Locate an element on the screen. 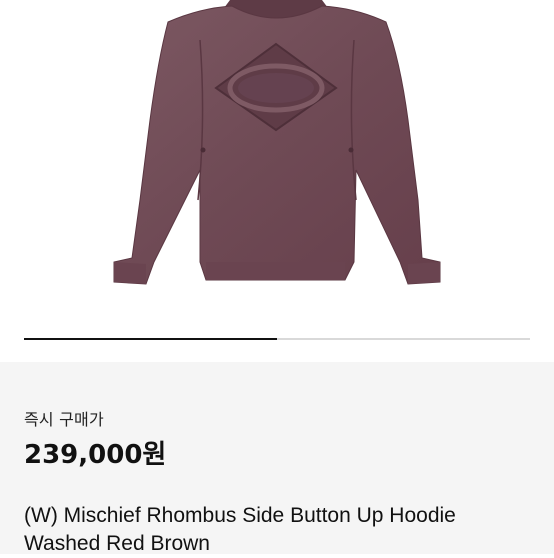 The height and width of the screenshot is (558, 554). image-slider-progress is located at coordinates (150, 339).